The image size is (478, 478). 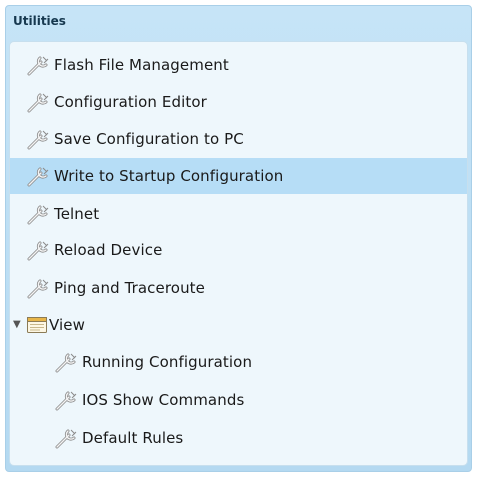 I want to click on menu-item-label: Save Configuration to PC, so click(x=149, y=139).